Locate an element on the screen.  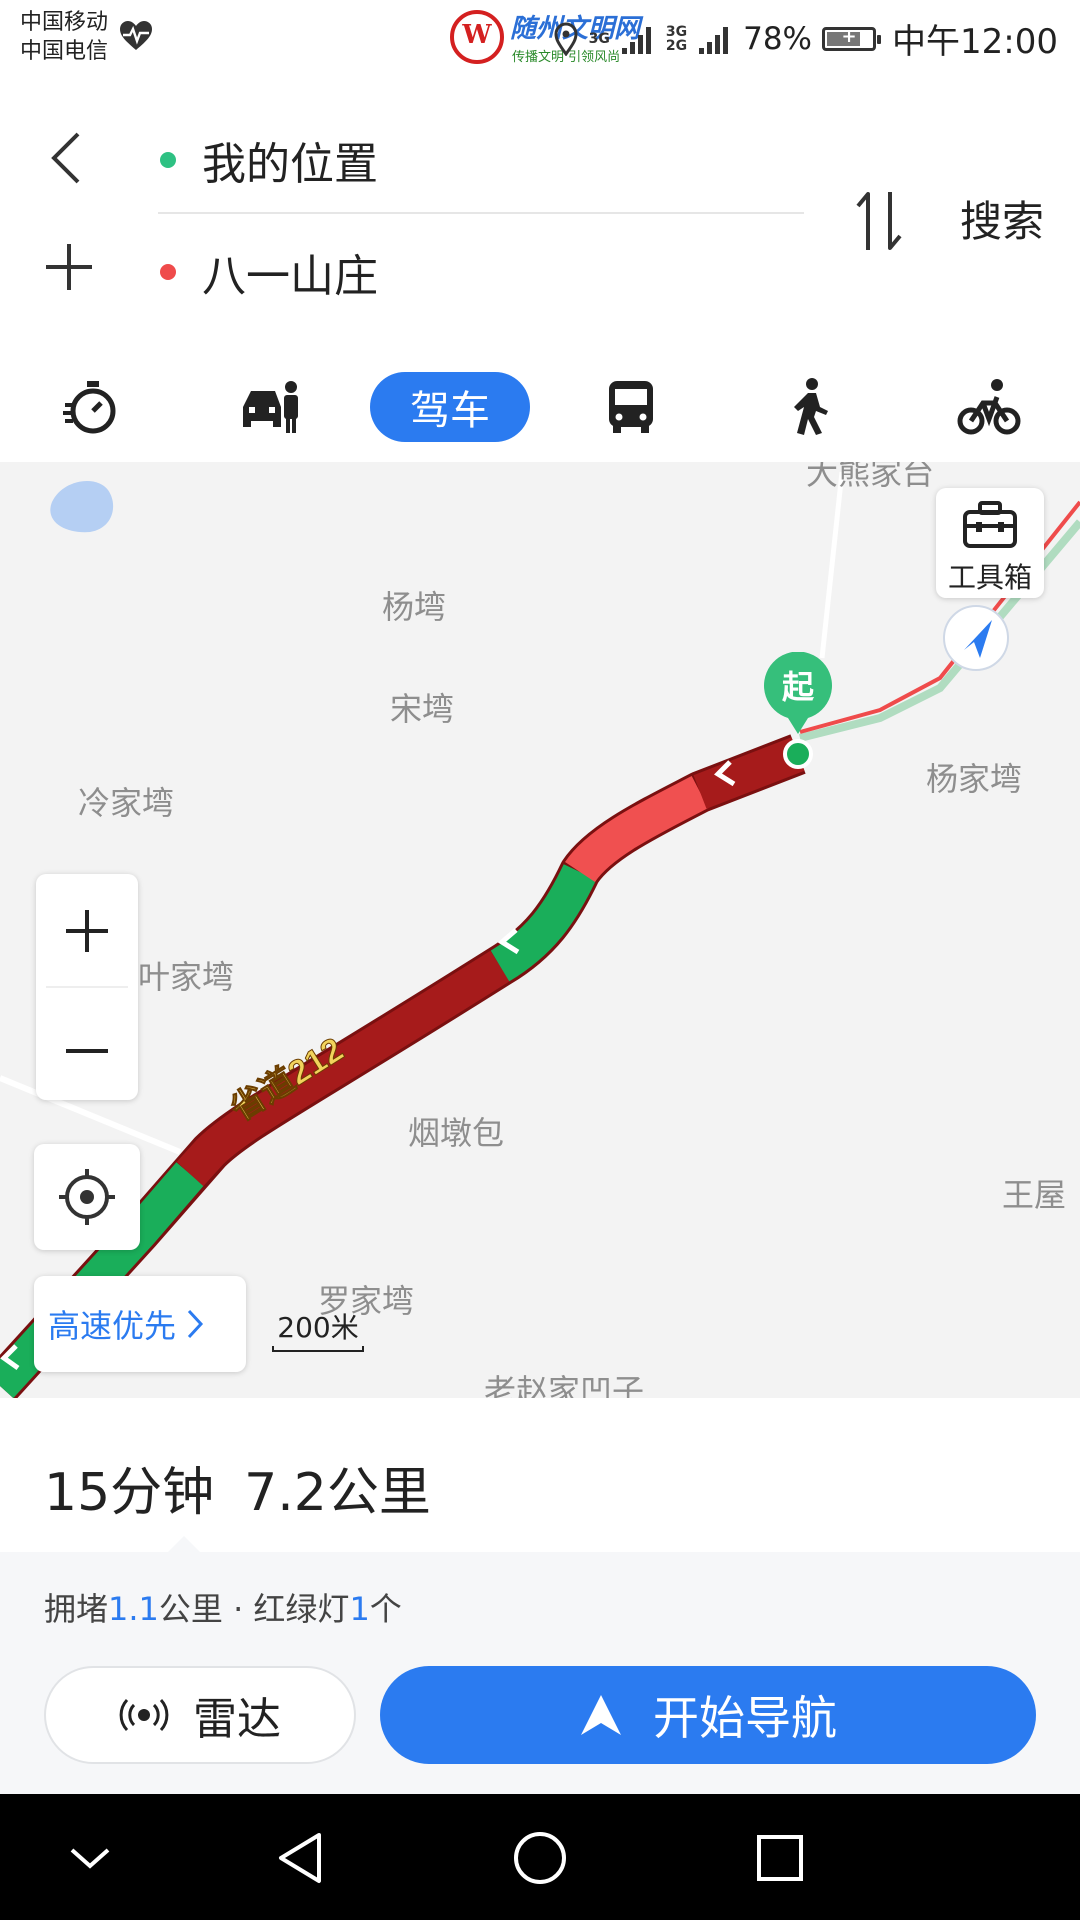
route-distance: 7.2公里 is located at coordinates (337, 1493).